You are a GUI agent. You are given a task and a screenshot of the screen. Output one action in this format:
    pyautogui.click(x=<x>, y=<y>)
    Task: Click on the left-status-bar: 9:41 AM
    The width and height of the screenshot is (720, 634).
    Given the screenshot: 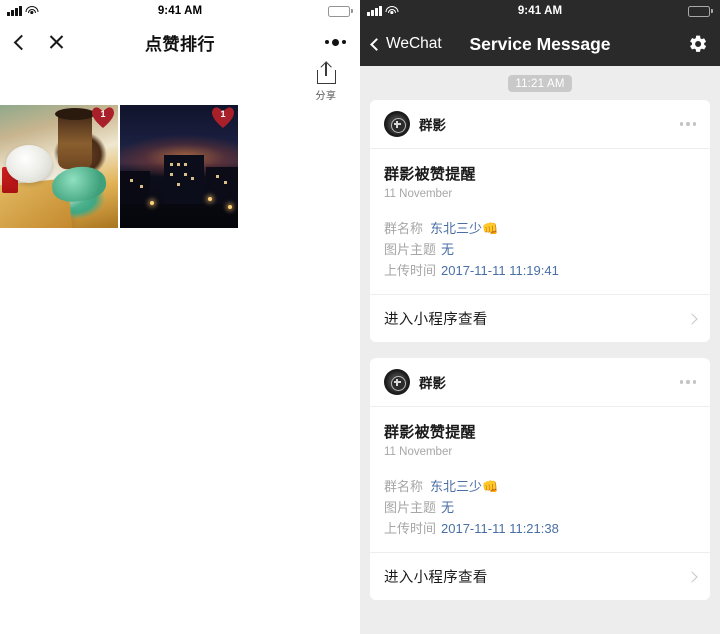 What is the action you would take?
    pyautogui.click(x=180, y=11)
    